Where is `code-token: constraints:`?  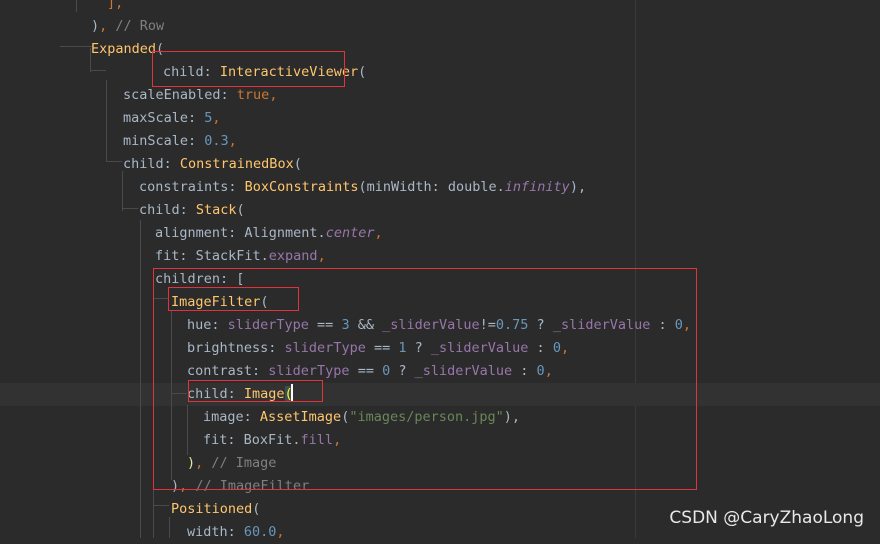
code-token: constraints: is located at coordinates (192, 187).